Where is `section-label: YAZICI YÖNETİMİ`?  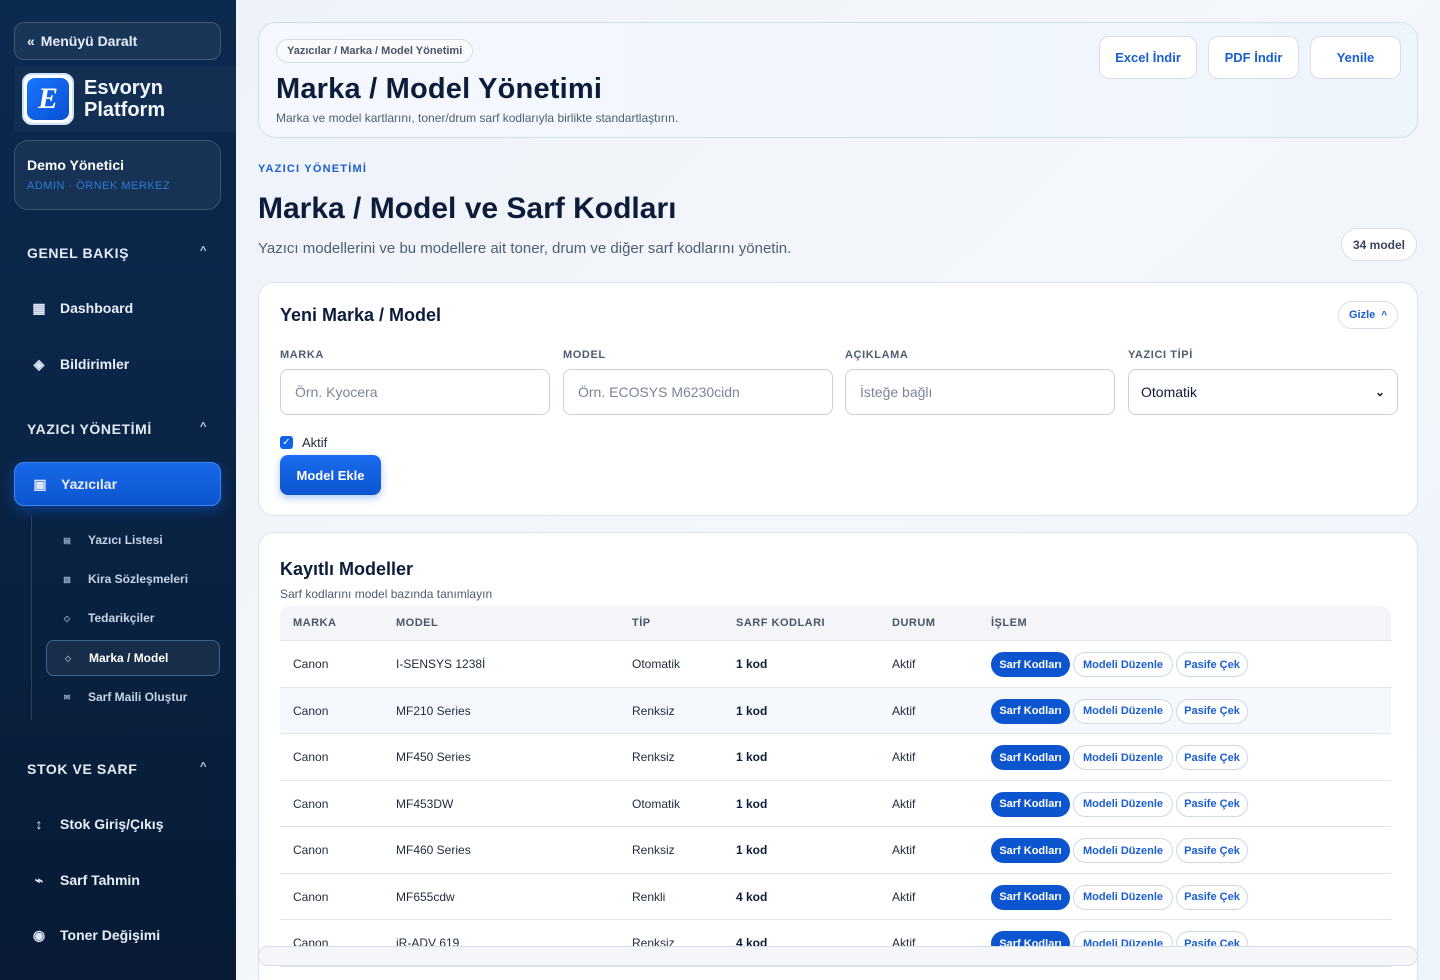 section-label: YAZICI YÖNETİMİ is located at coordinates (89, 429).